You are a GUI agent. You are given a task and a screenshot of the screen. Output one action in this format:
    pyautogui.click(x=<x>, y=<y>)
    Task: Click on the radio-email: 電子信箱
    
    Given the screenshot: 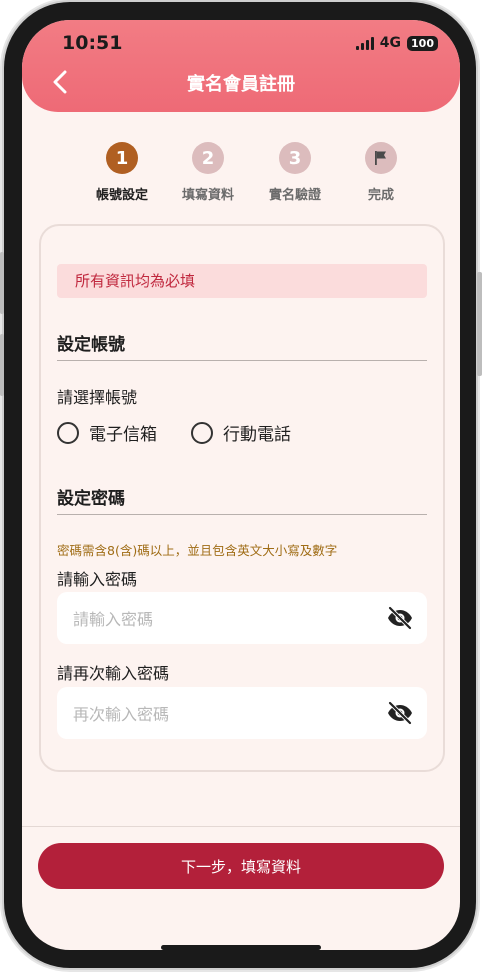 What is the action you would take?
    pyautogui.click(x=107, y=432)
    